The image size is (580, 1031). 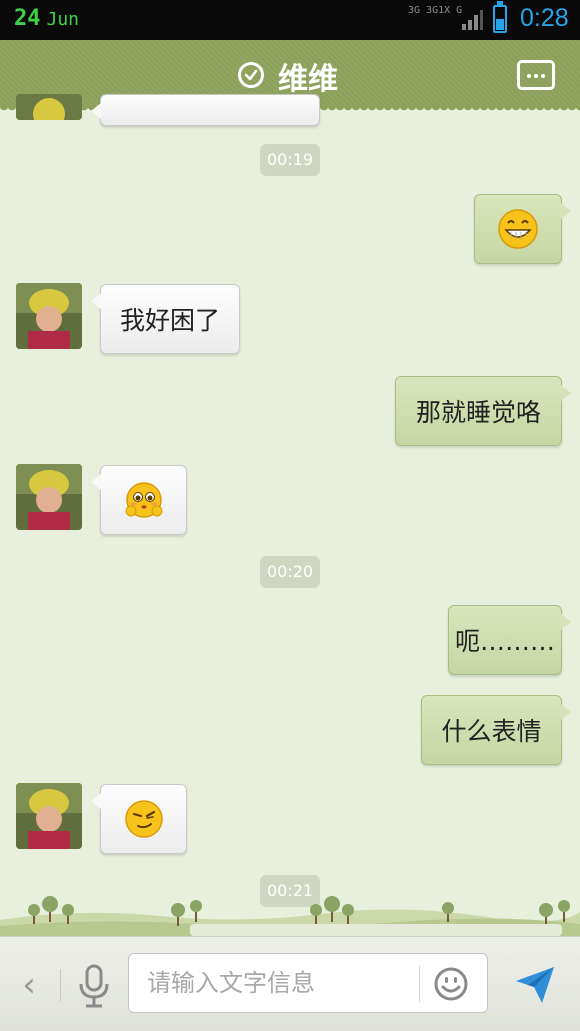 What do you see at coordinates (29, 985) in the screenshot?
I see `chevron-left-icon: ‹` at bounding box center [29, 985].